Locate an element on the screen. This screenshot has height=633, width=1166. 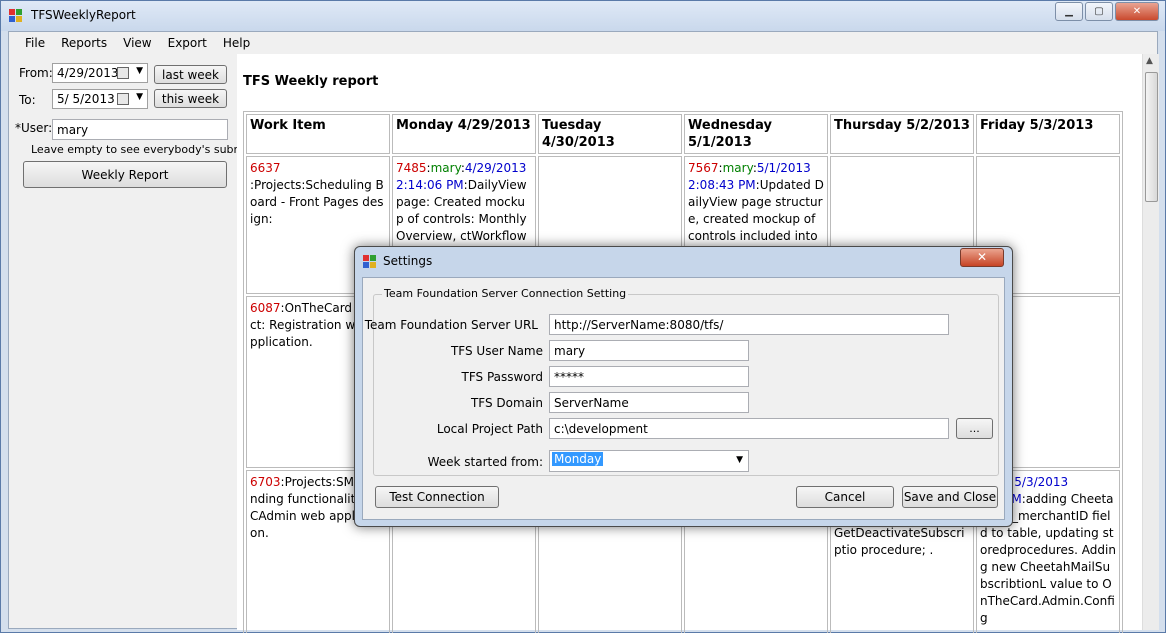
password-label: TFS Password is located at coordinates (502, 377).